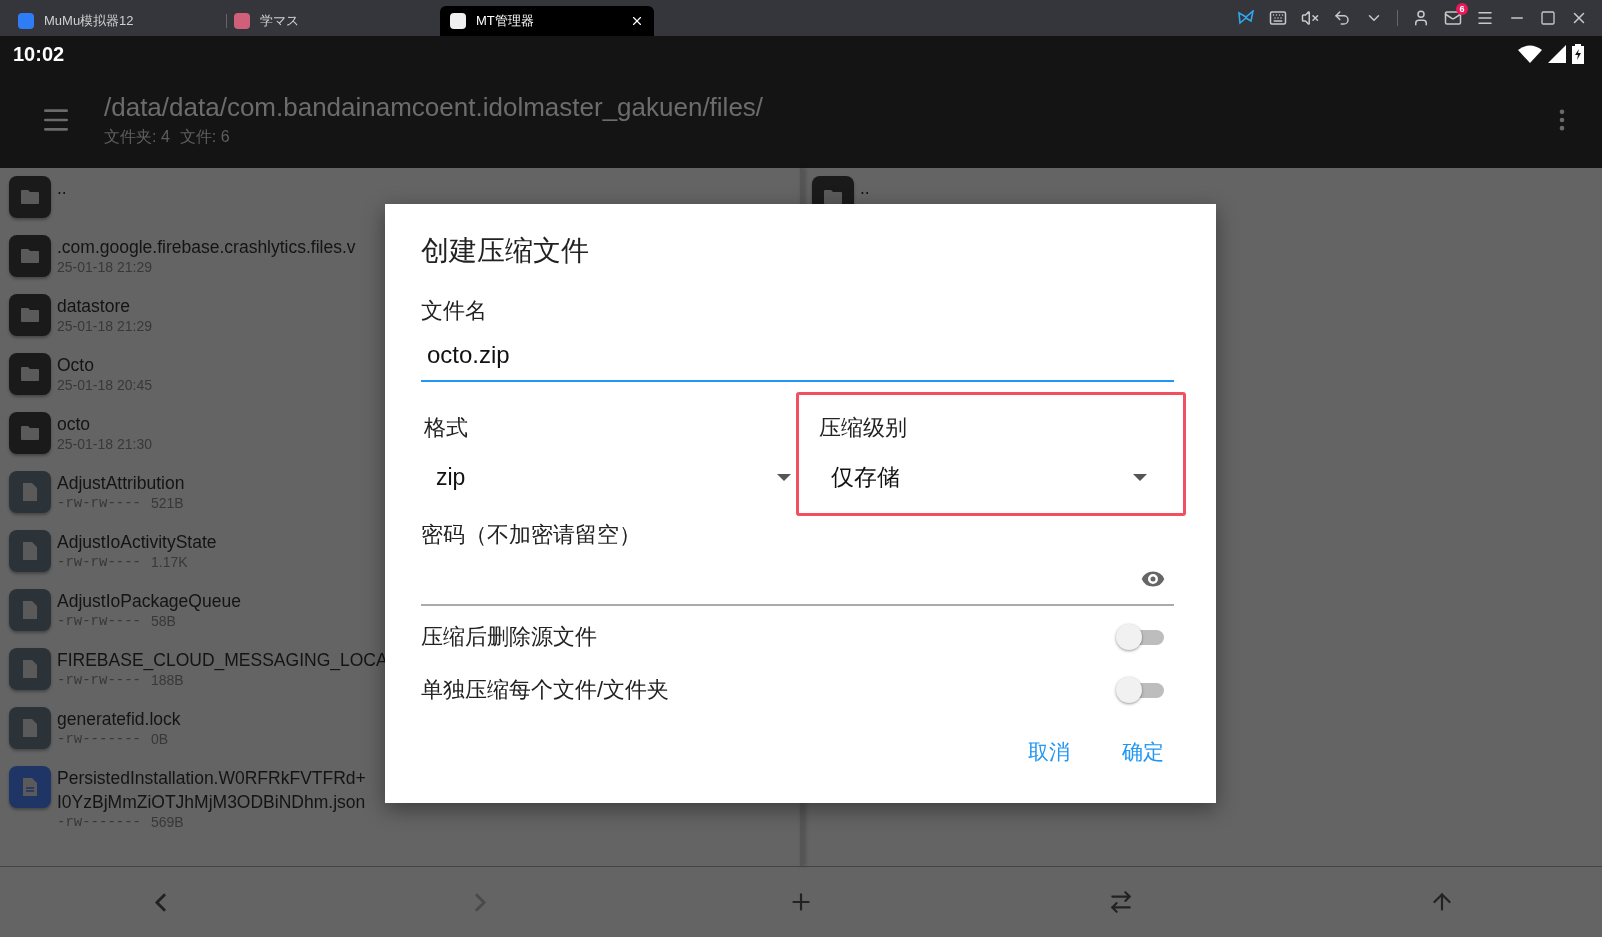 The width and height of the screenshot is (1602, 937). I want to click on window-tab: MT管理器, so click(547, 21).